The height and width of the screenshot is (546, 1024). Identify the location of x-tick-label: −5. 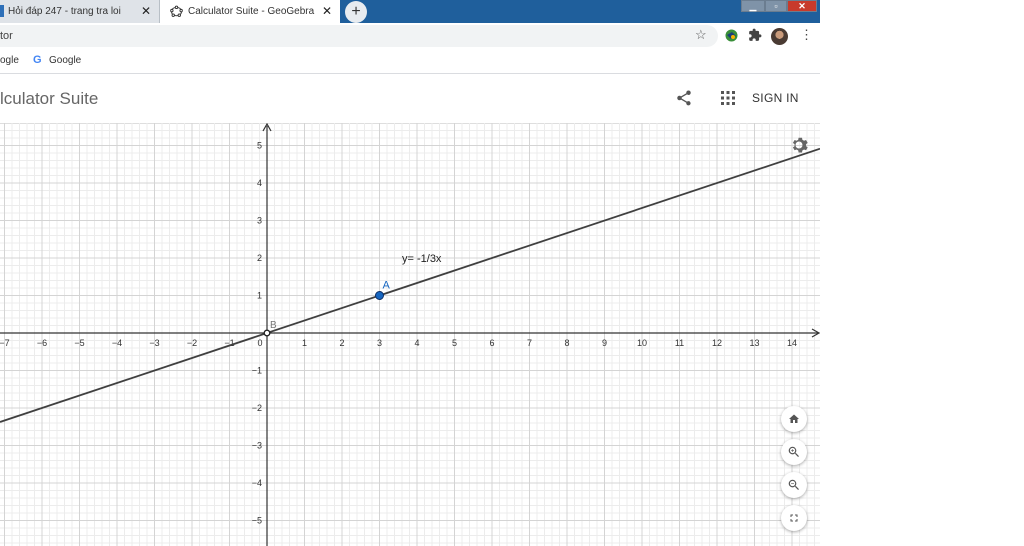
(79, 343).